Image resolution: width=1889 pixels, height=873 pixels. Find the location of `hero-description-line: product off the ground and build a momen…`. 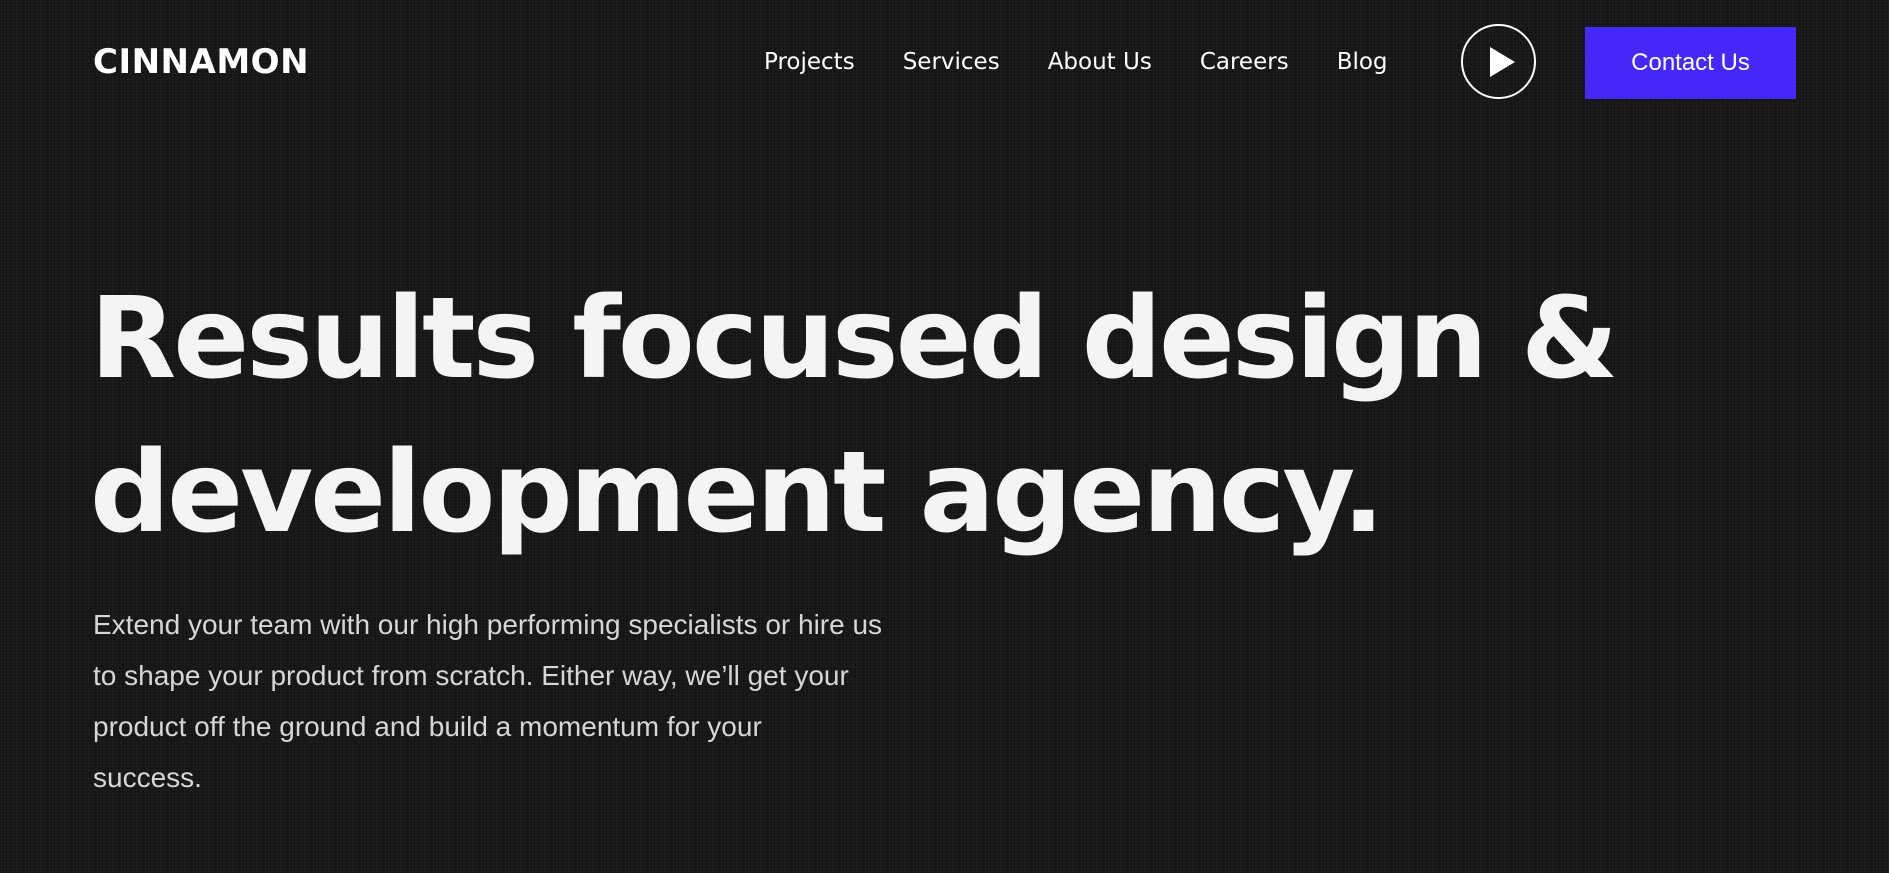

hero-description-line: product off the ground and build a momen… is located at coordinates (427, 726).